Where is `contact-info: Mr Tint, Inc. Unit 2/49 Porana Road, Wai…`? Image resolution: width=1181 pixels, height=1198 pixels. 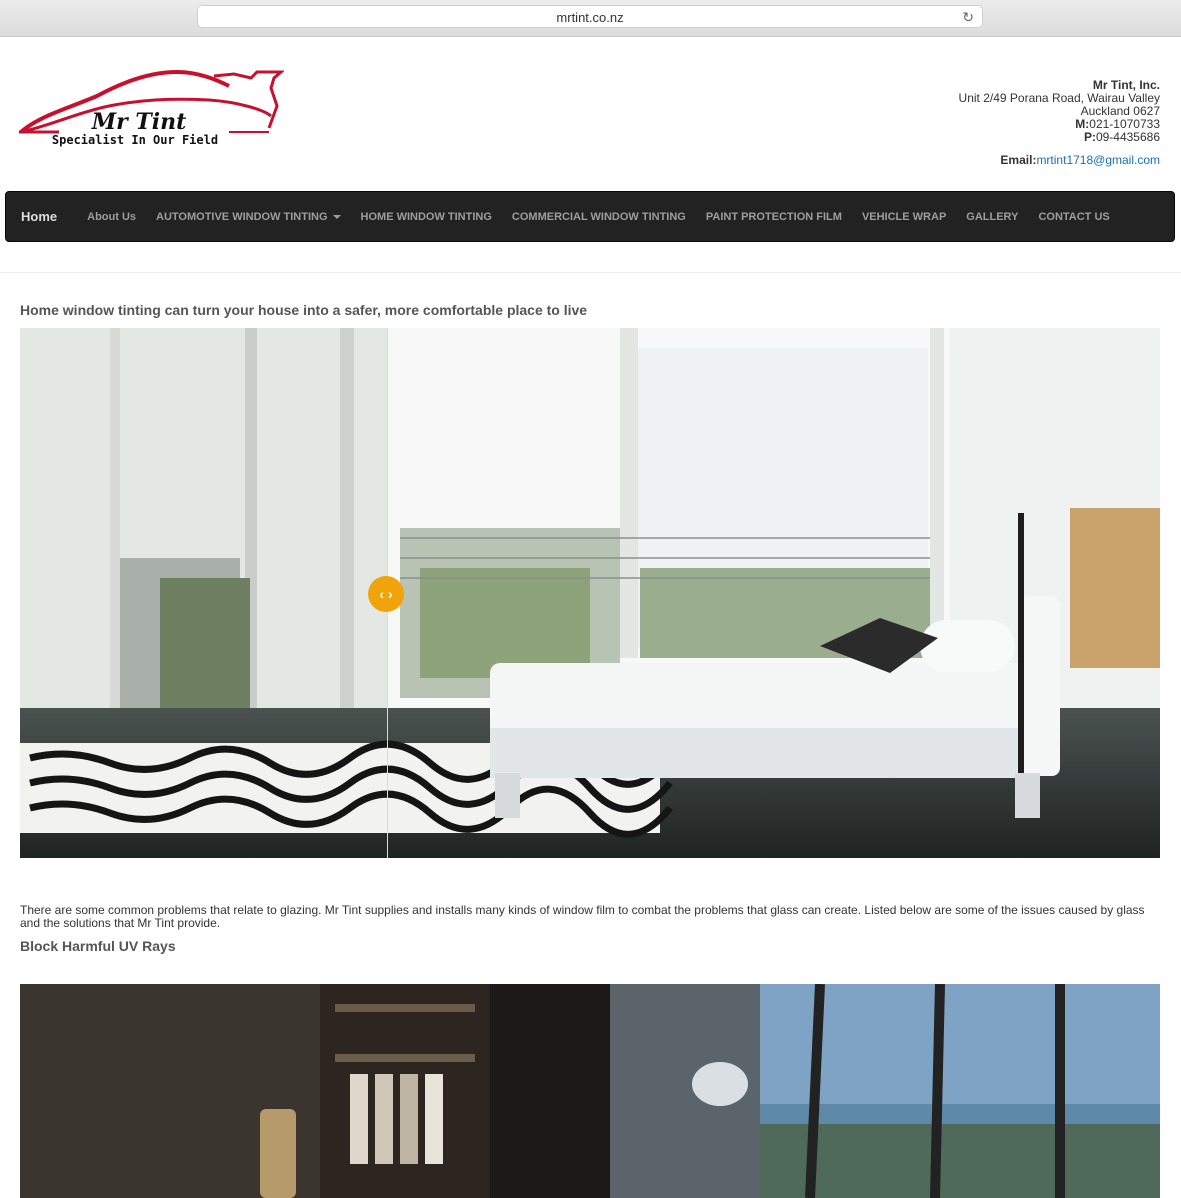 contact-info: Mr Tint, Inc. Unit 2/49 Porana Road, Wai… is located at coordinates (1059, 123).